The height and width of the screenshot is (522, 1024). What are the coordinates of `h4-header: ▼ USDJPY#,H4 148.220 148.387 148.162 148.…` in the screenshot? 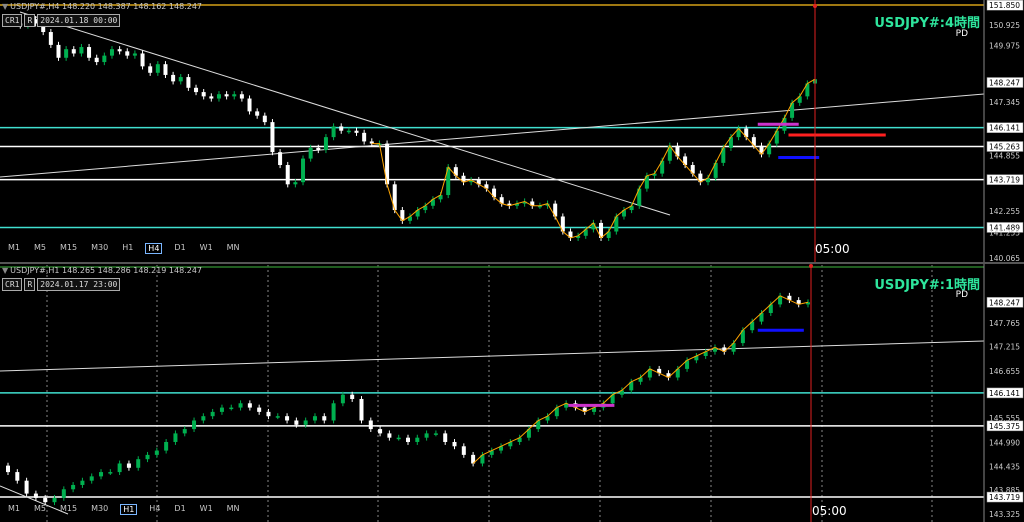 It's located at (102, 6).